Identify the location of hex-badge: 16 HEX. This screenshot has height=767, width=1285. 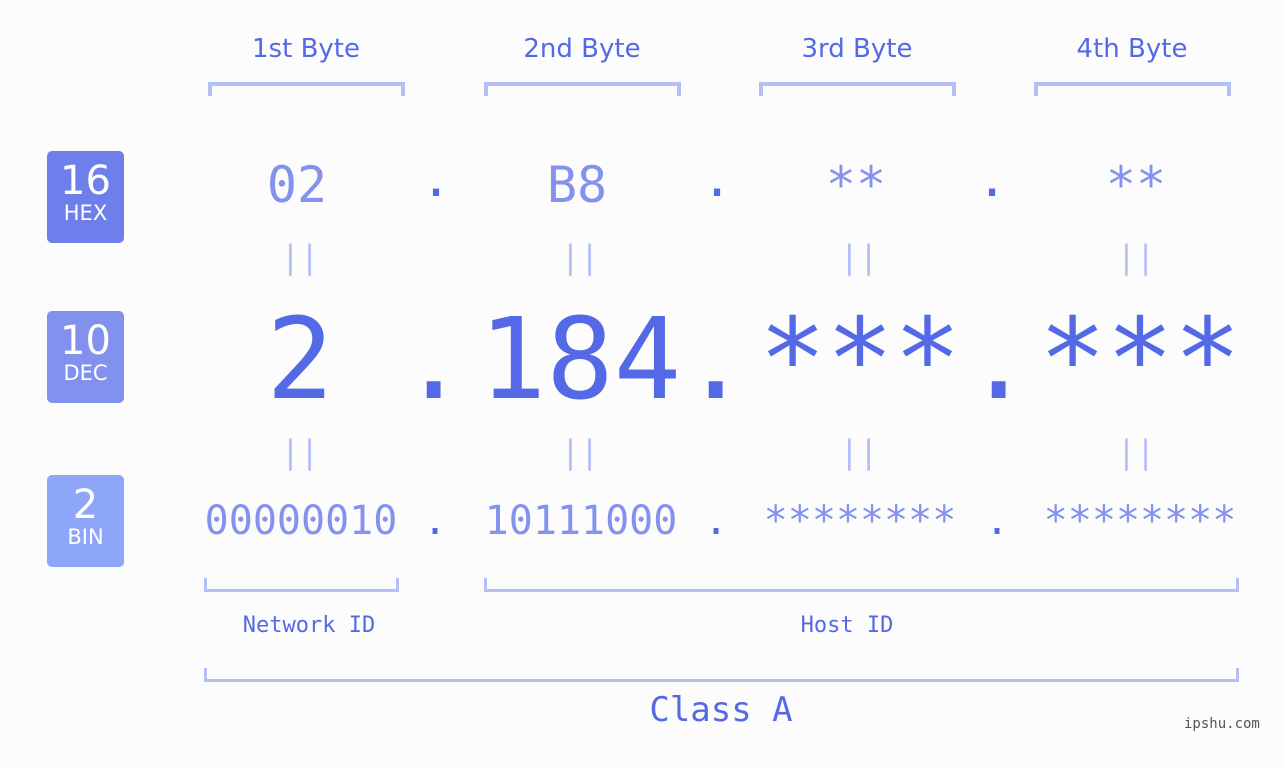
(85, 197).